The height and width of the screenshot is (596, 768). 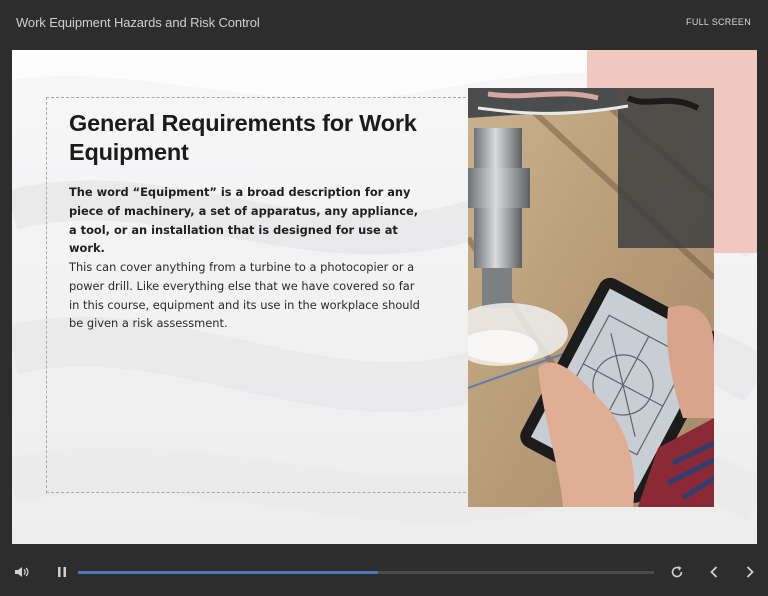 I want to click on pause-icon, so click(x=62, y=572).